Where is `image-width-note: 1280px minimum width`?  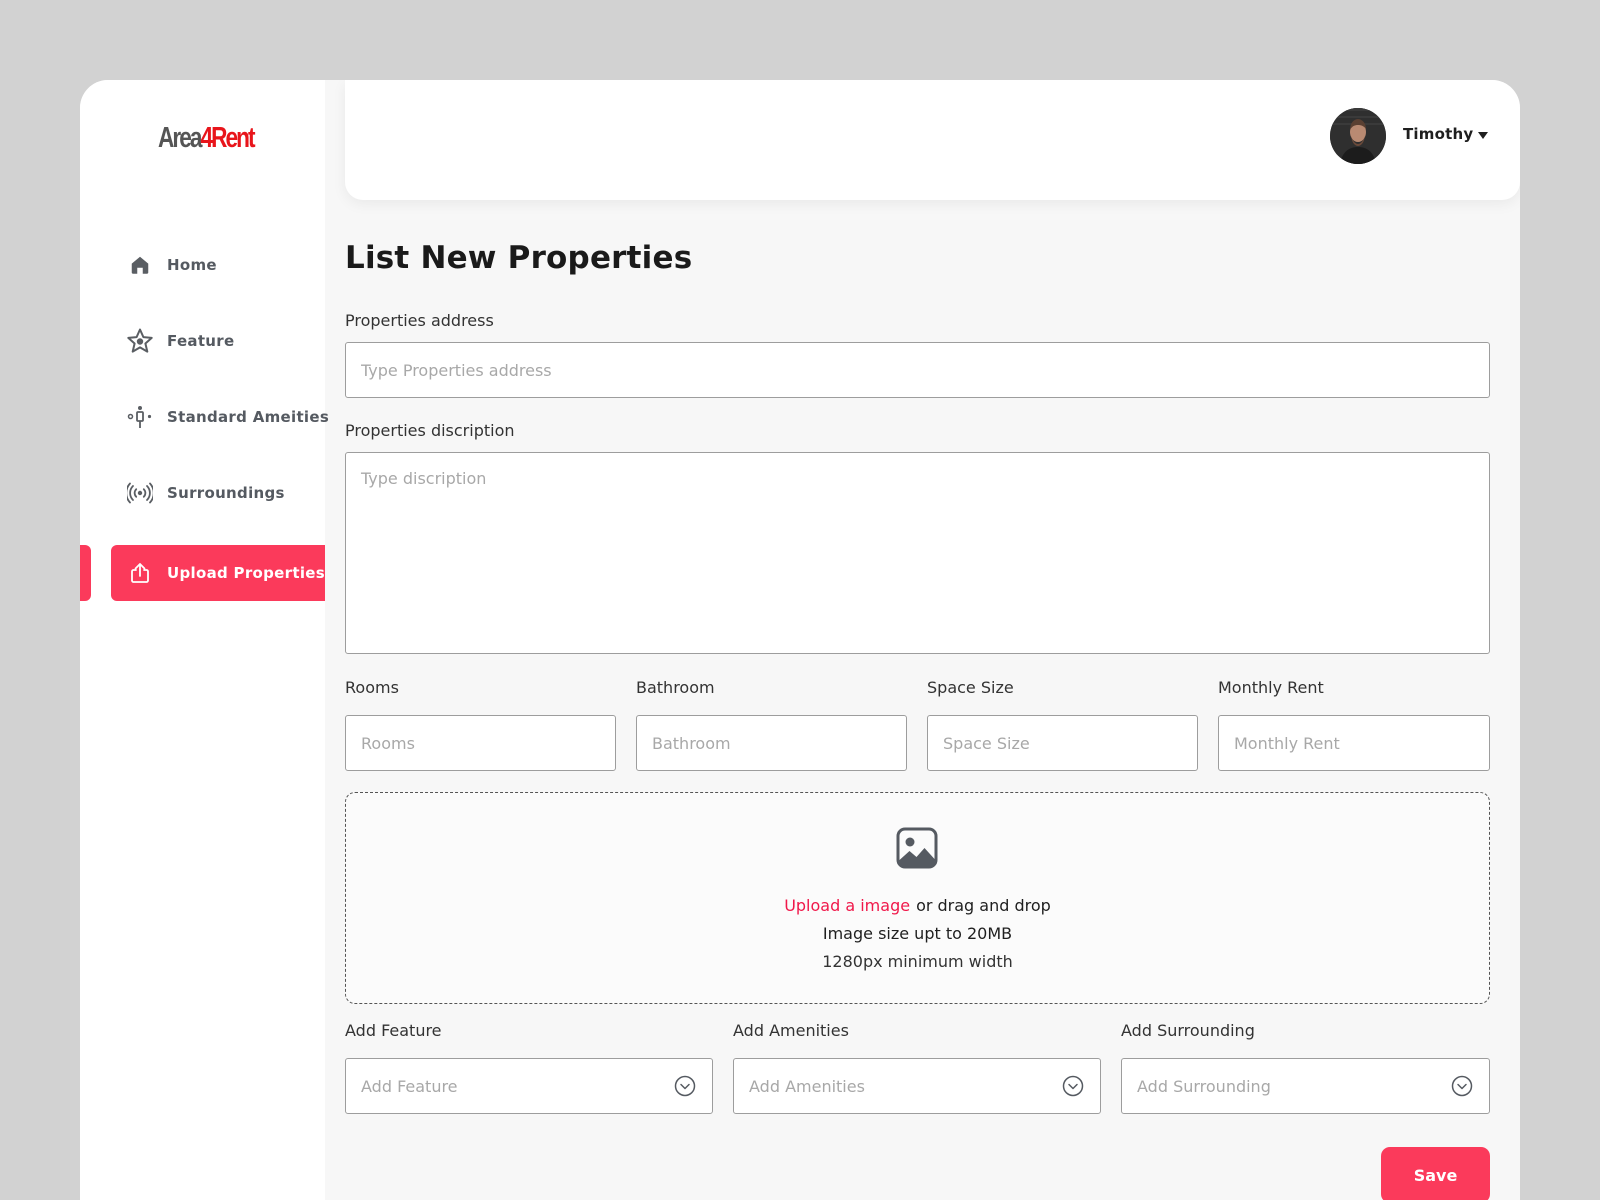 image-width-note: 1280px minimum width is located at coordinates (917, 961).